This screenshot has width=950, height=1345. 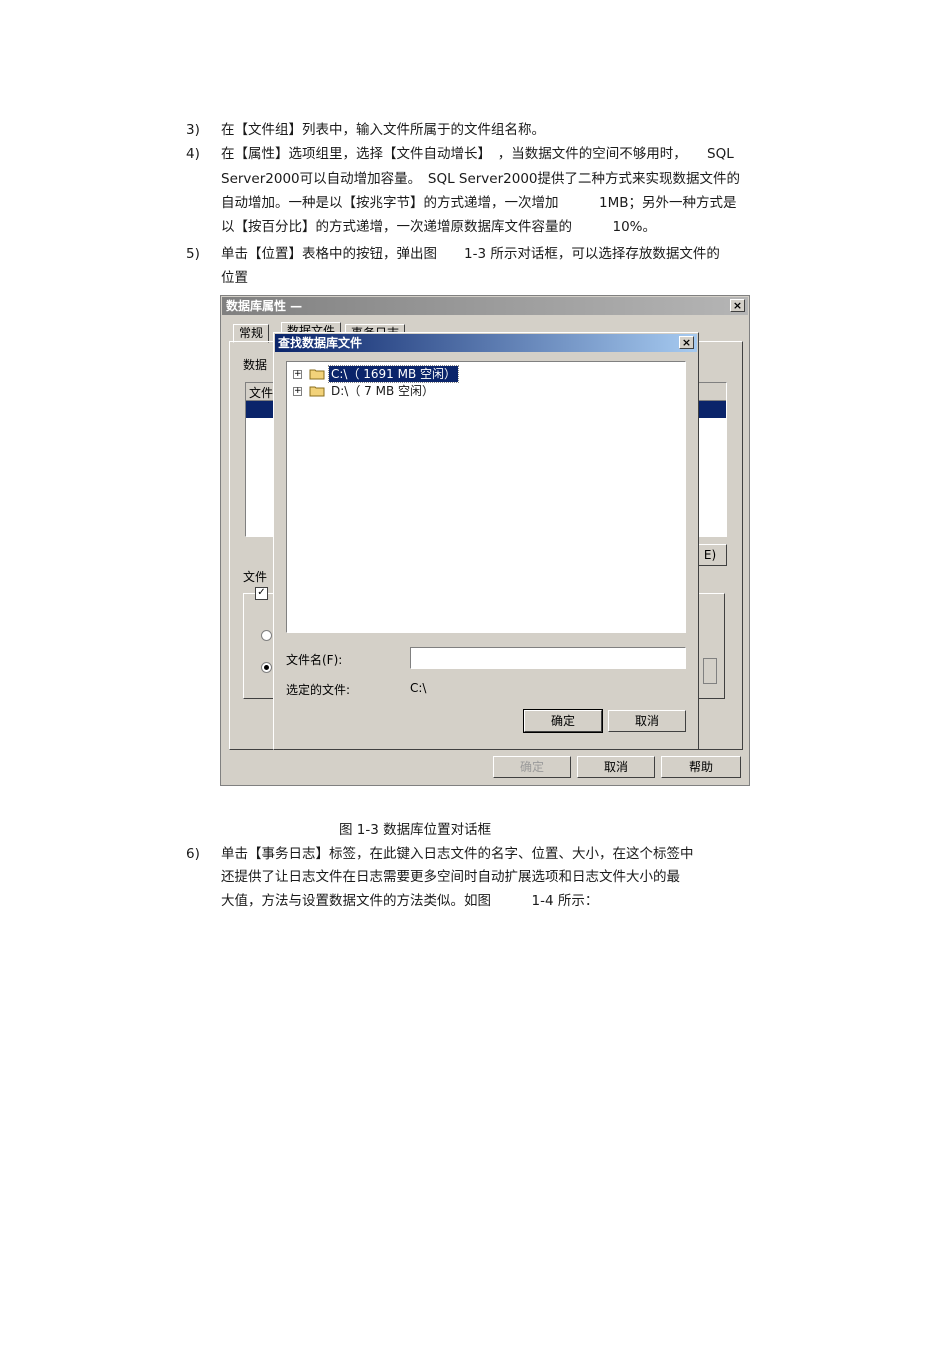 I want to click on step-text: 位置, so click(x=234, y=278).